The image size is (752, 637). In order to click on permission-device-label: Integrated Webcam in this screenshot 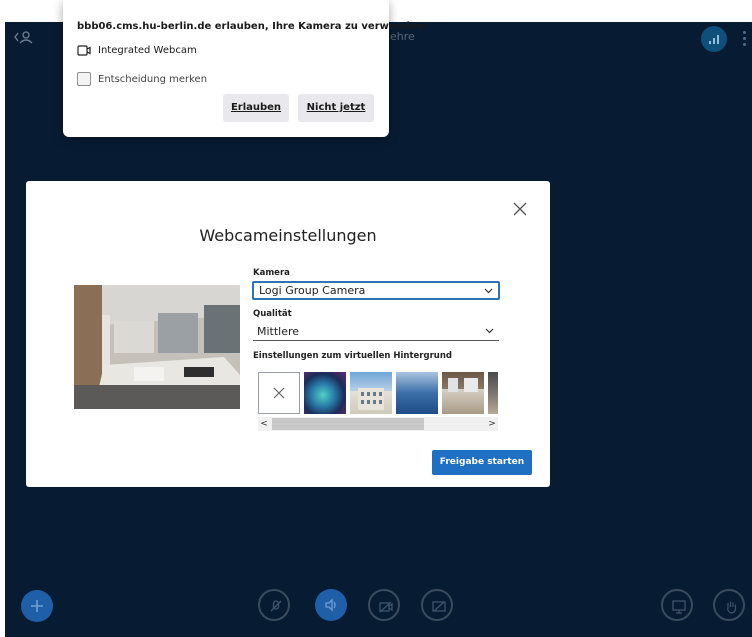, I will do `click(147, 50)`.